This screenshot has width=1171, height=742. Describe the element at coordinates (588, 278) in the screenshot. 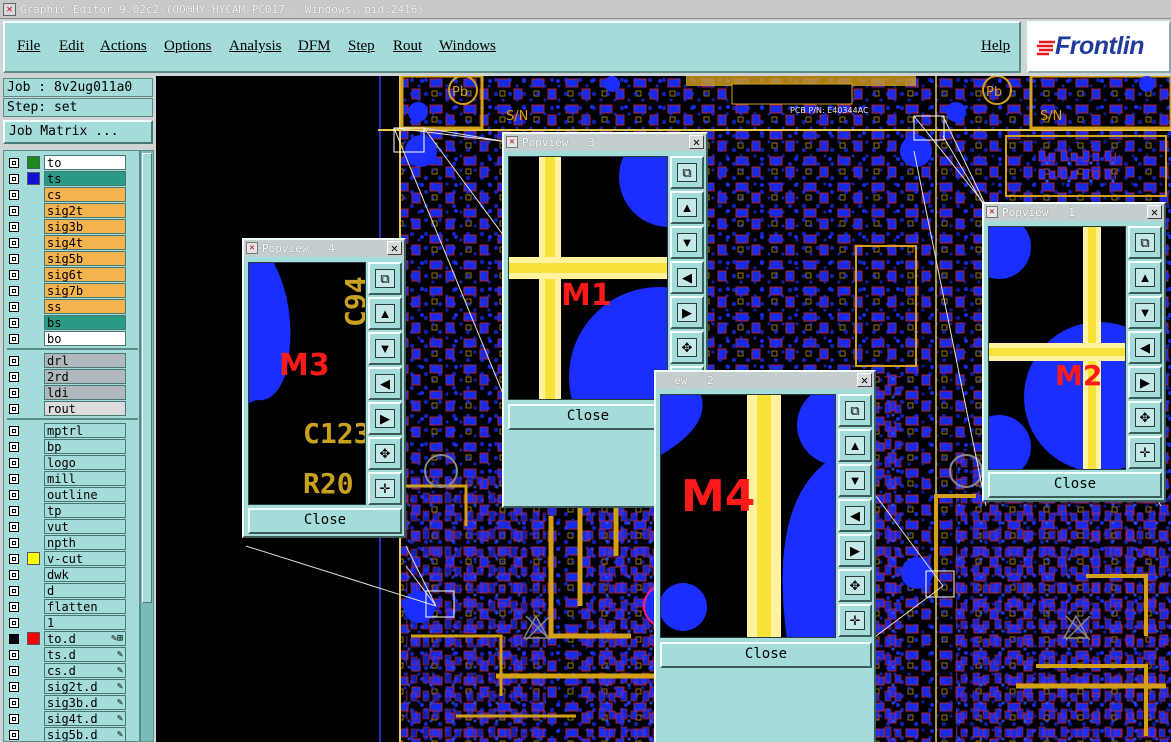

I see `popview-3-view: M1` at that location.